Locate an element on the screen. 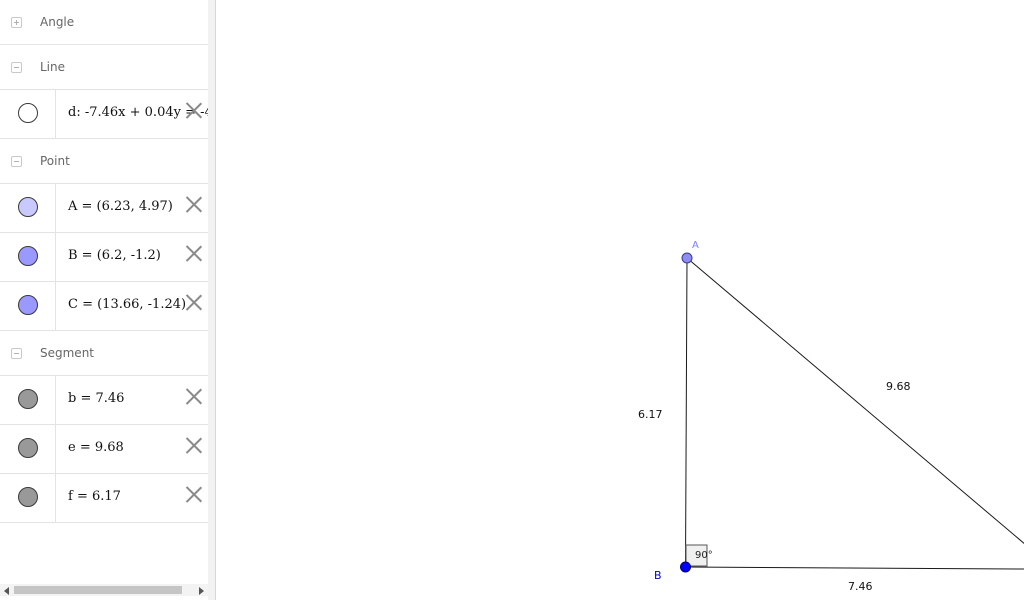  segment-label-e: 9.68 is located at coordinates (898, 386).